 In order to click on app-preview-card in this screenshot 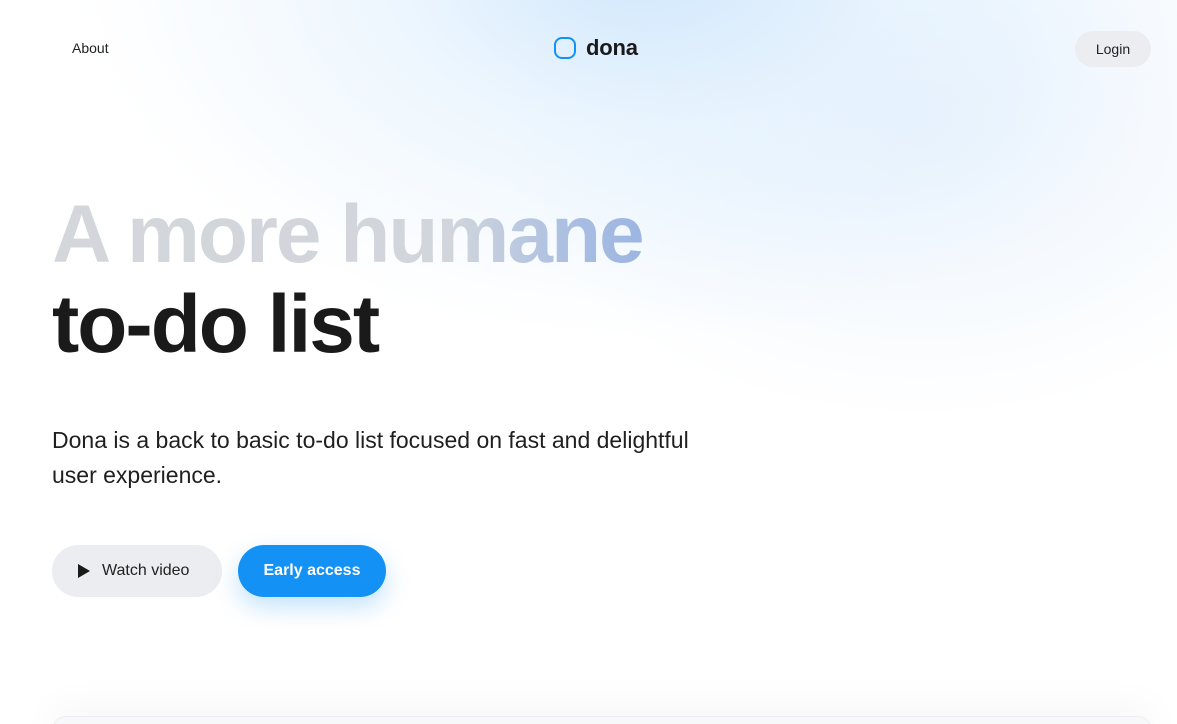, I will do `click(602, 720)`.